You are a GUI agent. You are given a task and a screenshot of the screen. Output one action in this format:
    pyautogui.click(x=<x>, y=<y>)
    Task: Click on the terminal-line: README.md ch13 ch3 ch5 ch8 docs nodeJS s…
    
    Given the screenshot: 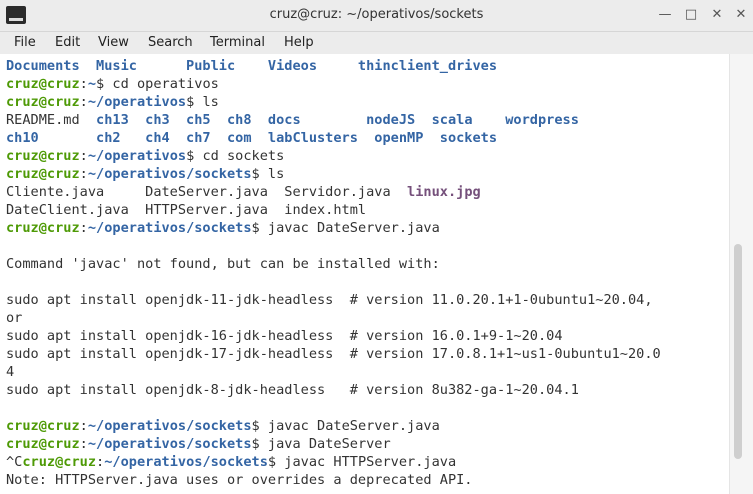 What is the action you would take?
    pyautogui.click(x=292, y=120)
    